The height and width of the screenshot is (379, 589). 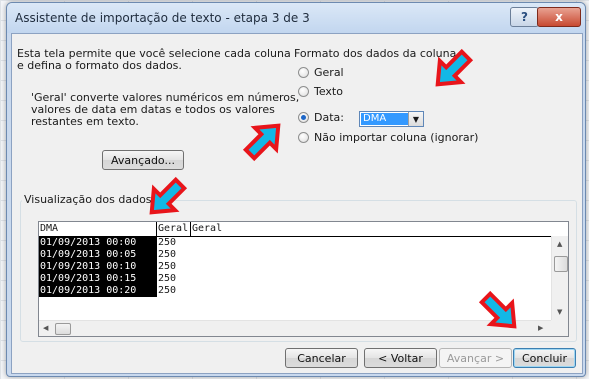 I want to click on preview-header: DMA Geral Geral, so click(x=295, y=229).